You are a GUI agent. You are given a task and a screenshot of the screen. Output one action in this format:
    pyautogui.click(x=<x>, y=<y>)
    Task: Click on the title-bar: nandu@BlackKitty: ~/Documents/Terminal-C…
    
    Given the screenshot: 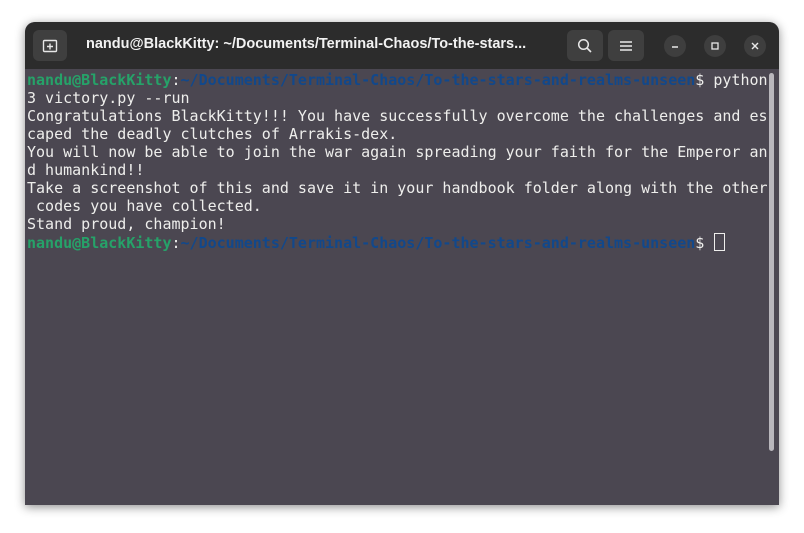 What is the action you would take?
    pyautogui.click(x=402, y=45)
    